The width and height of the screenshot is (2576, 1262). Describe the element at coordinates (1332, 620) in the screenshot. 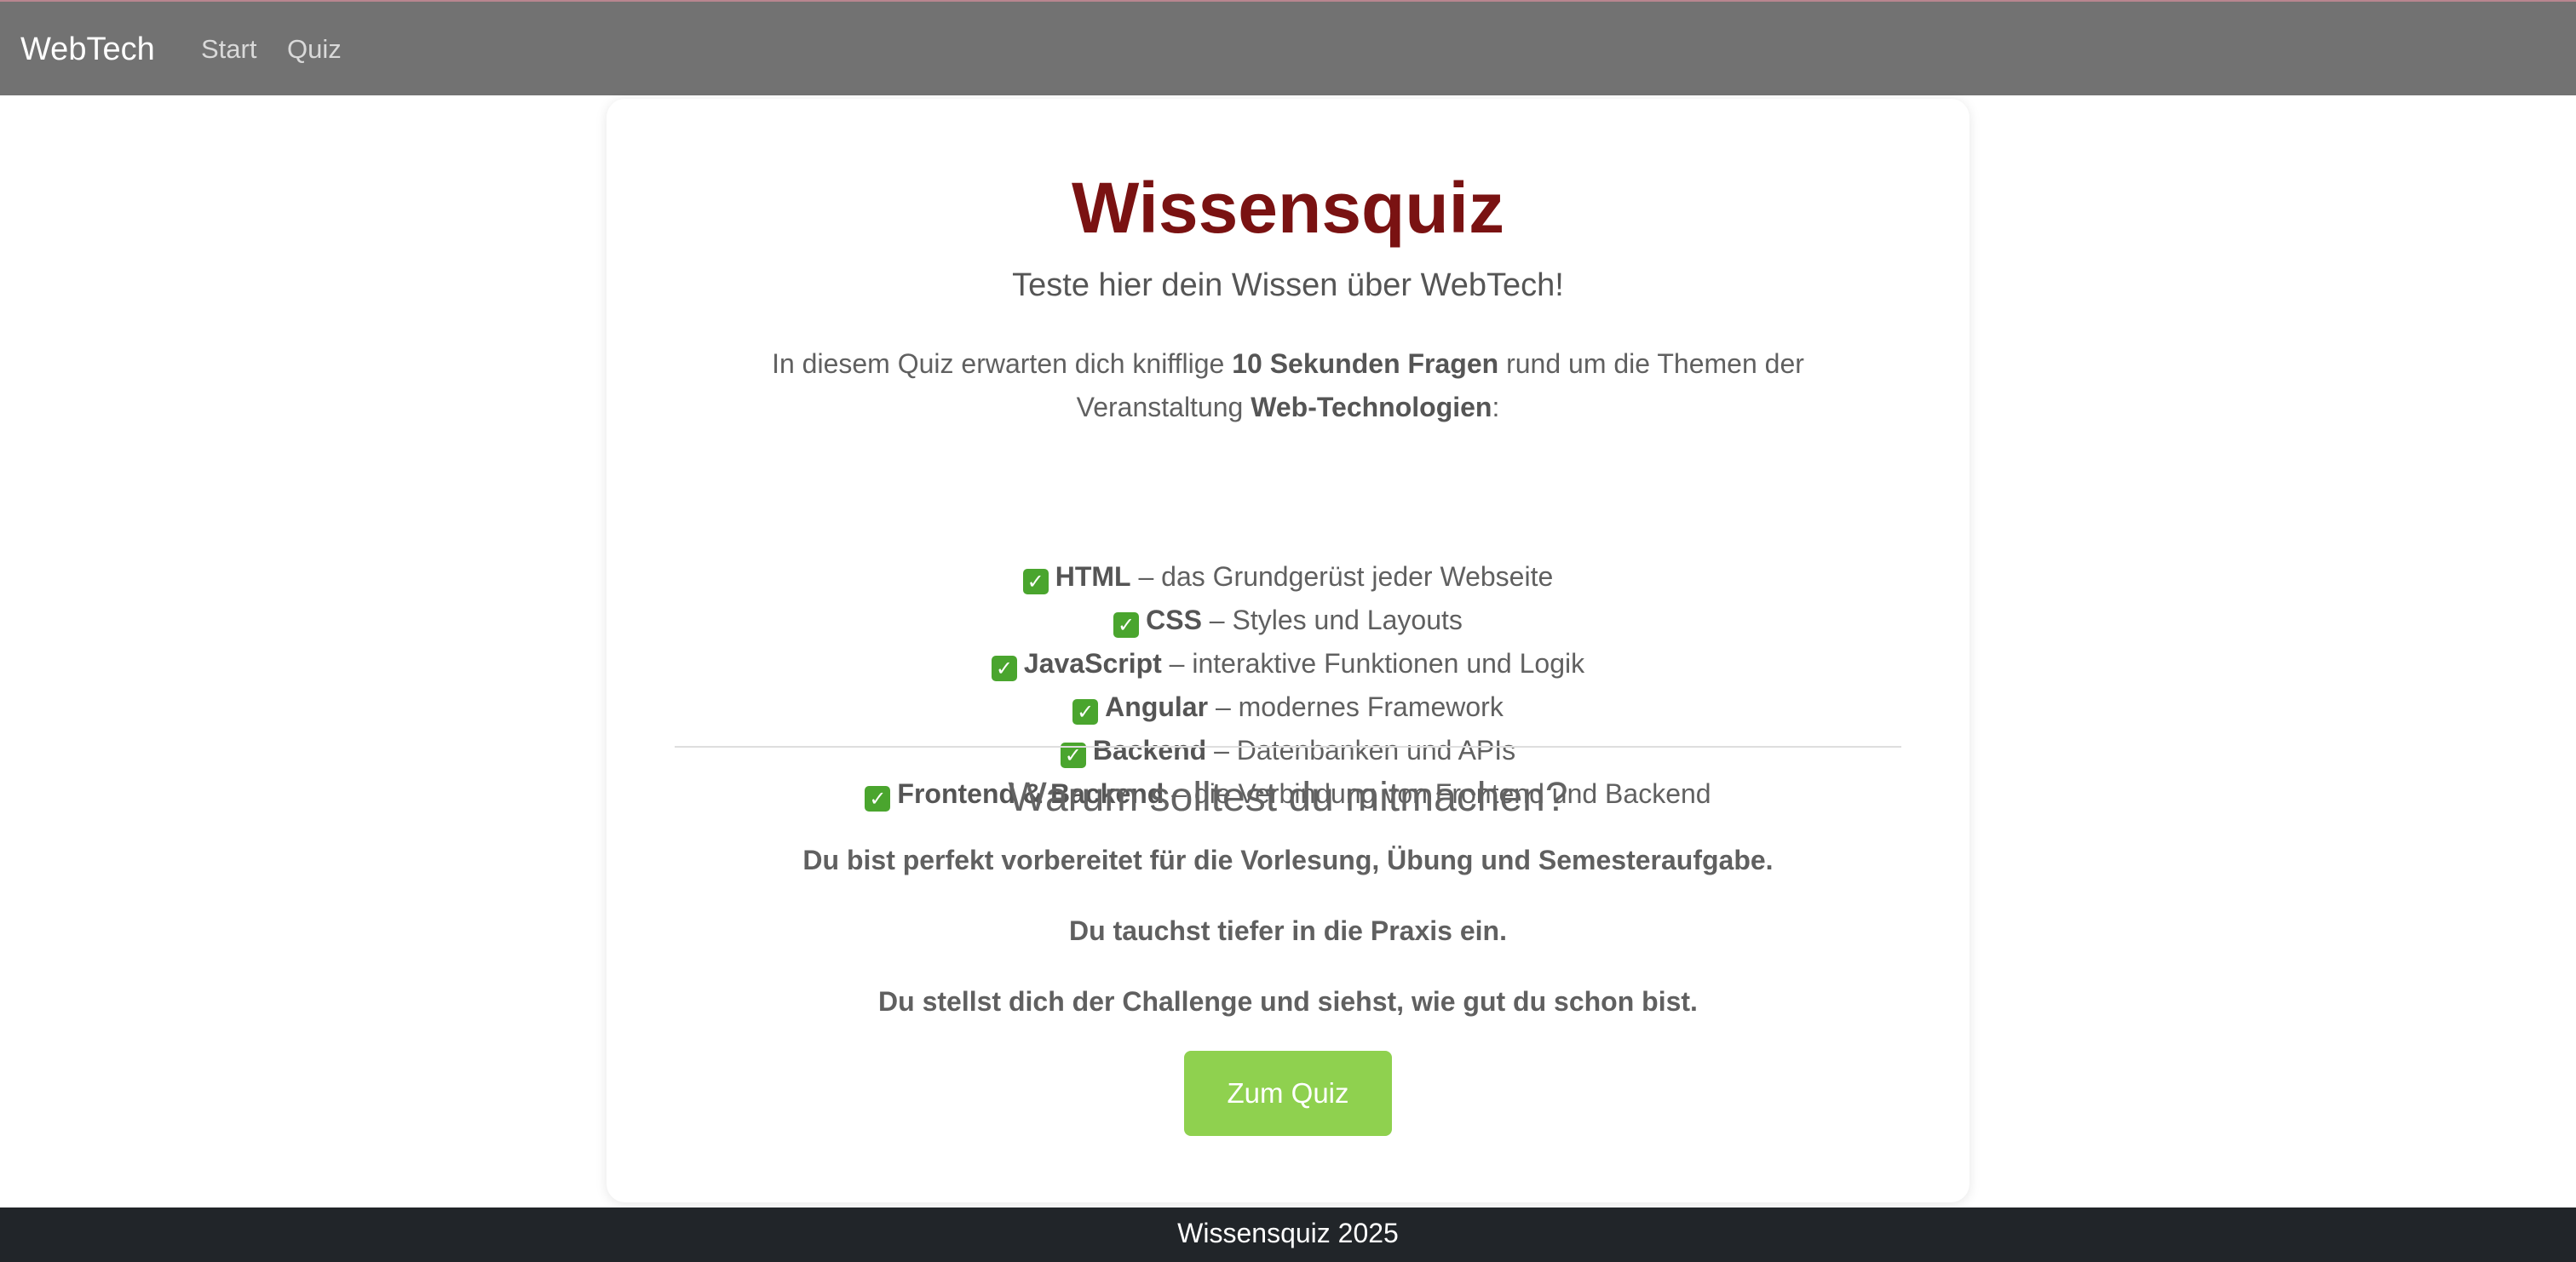

I see `topic-description: – Styles und Layouts` at that location.